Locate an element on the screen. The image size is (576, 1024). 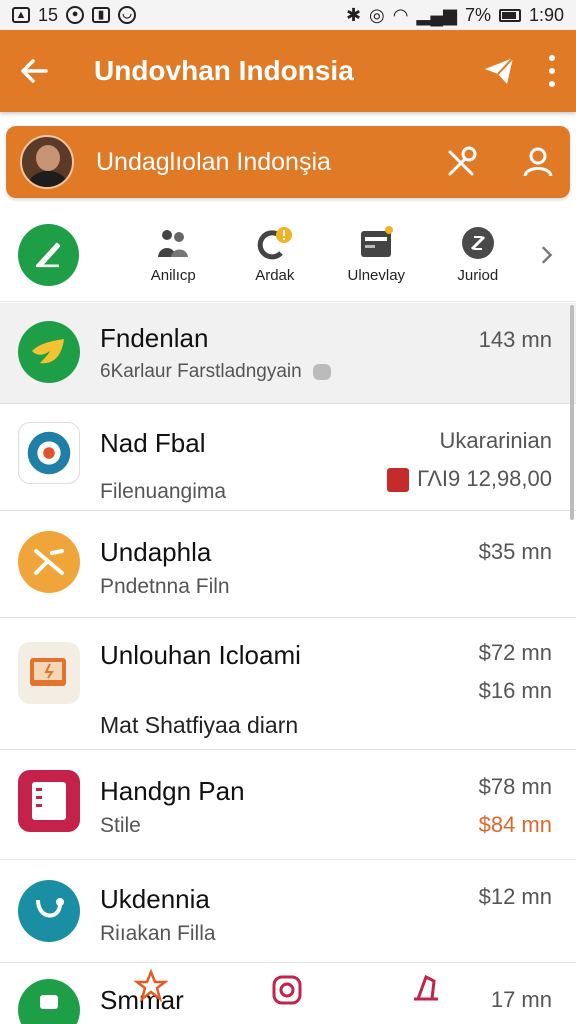
battery-icon is located at coordinates (509, 15).